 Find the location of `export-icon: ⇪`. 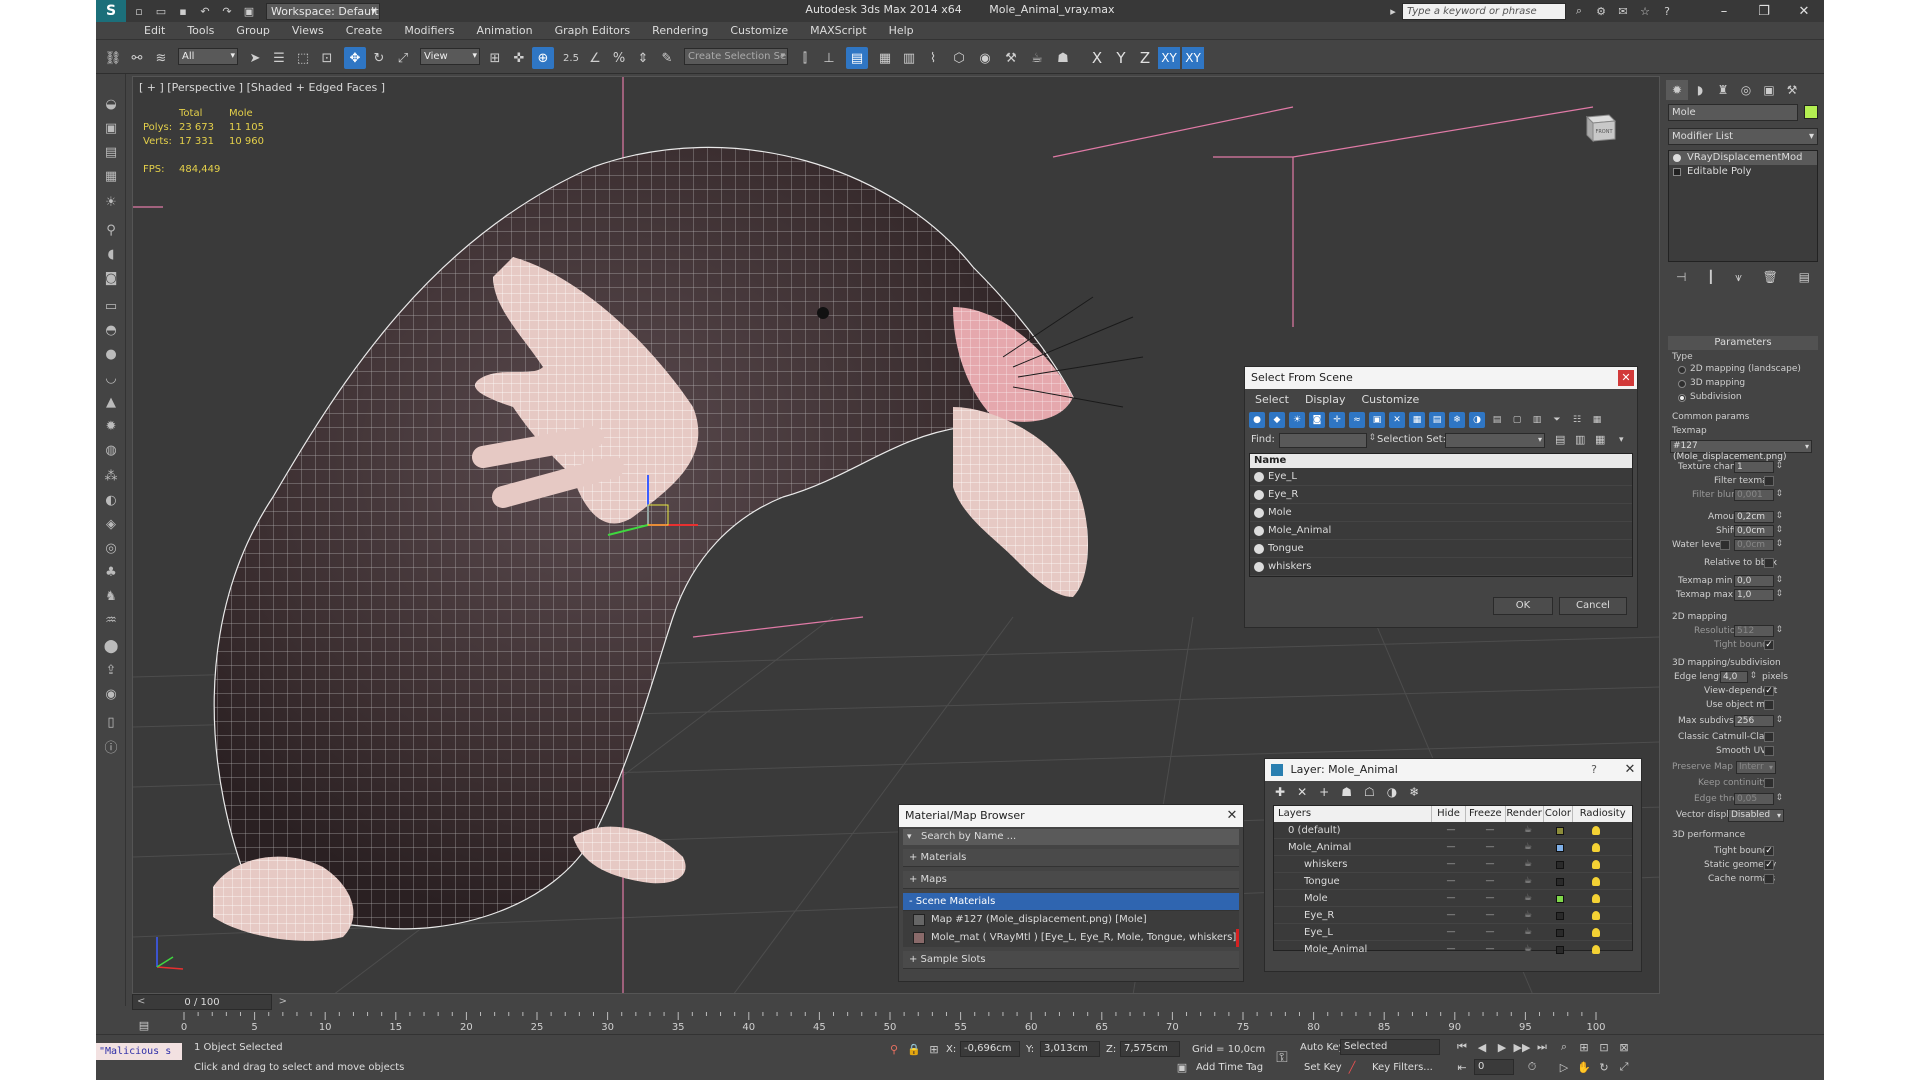

export-icon: ⇪ is located at coordinates (111, 670).